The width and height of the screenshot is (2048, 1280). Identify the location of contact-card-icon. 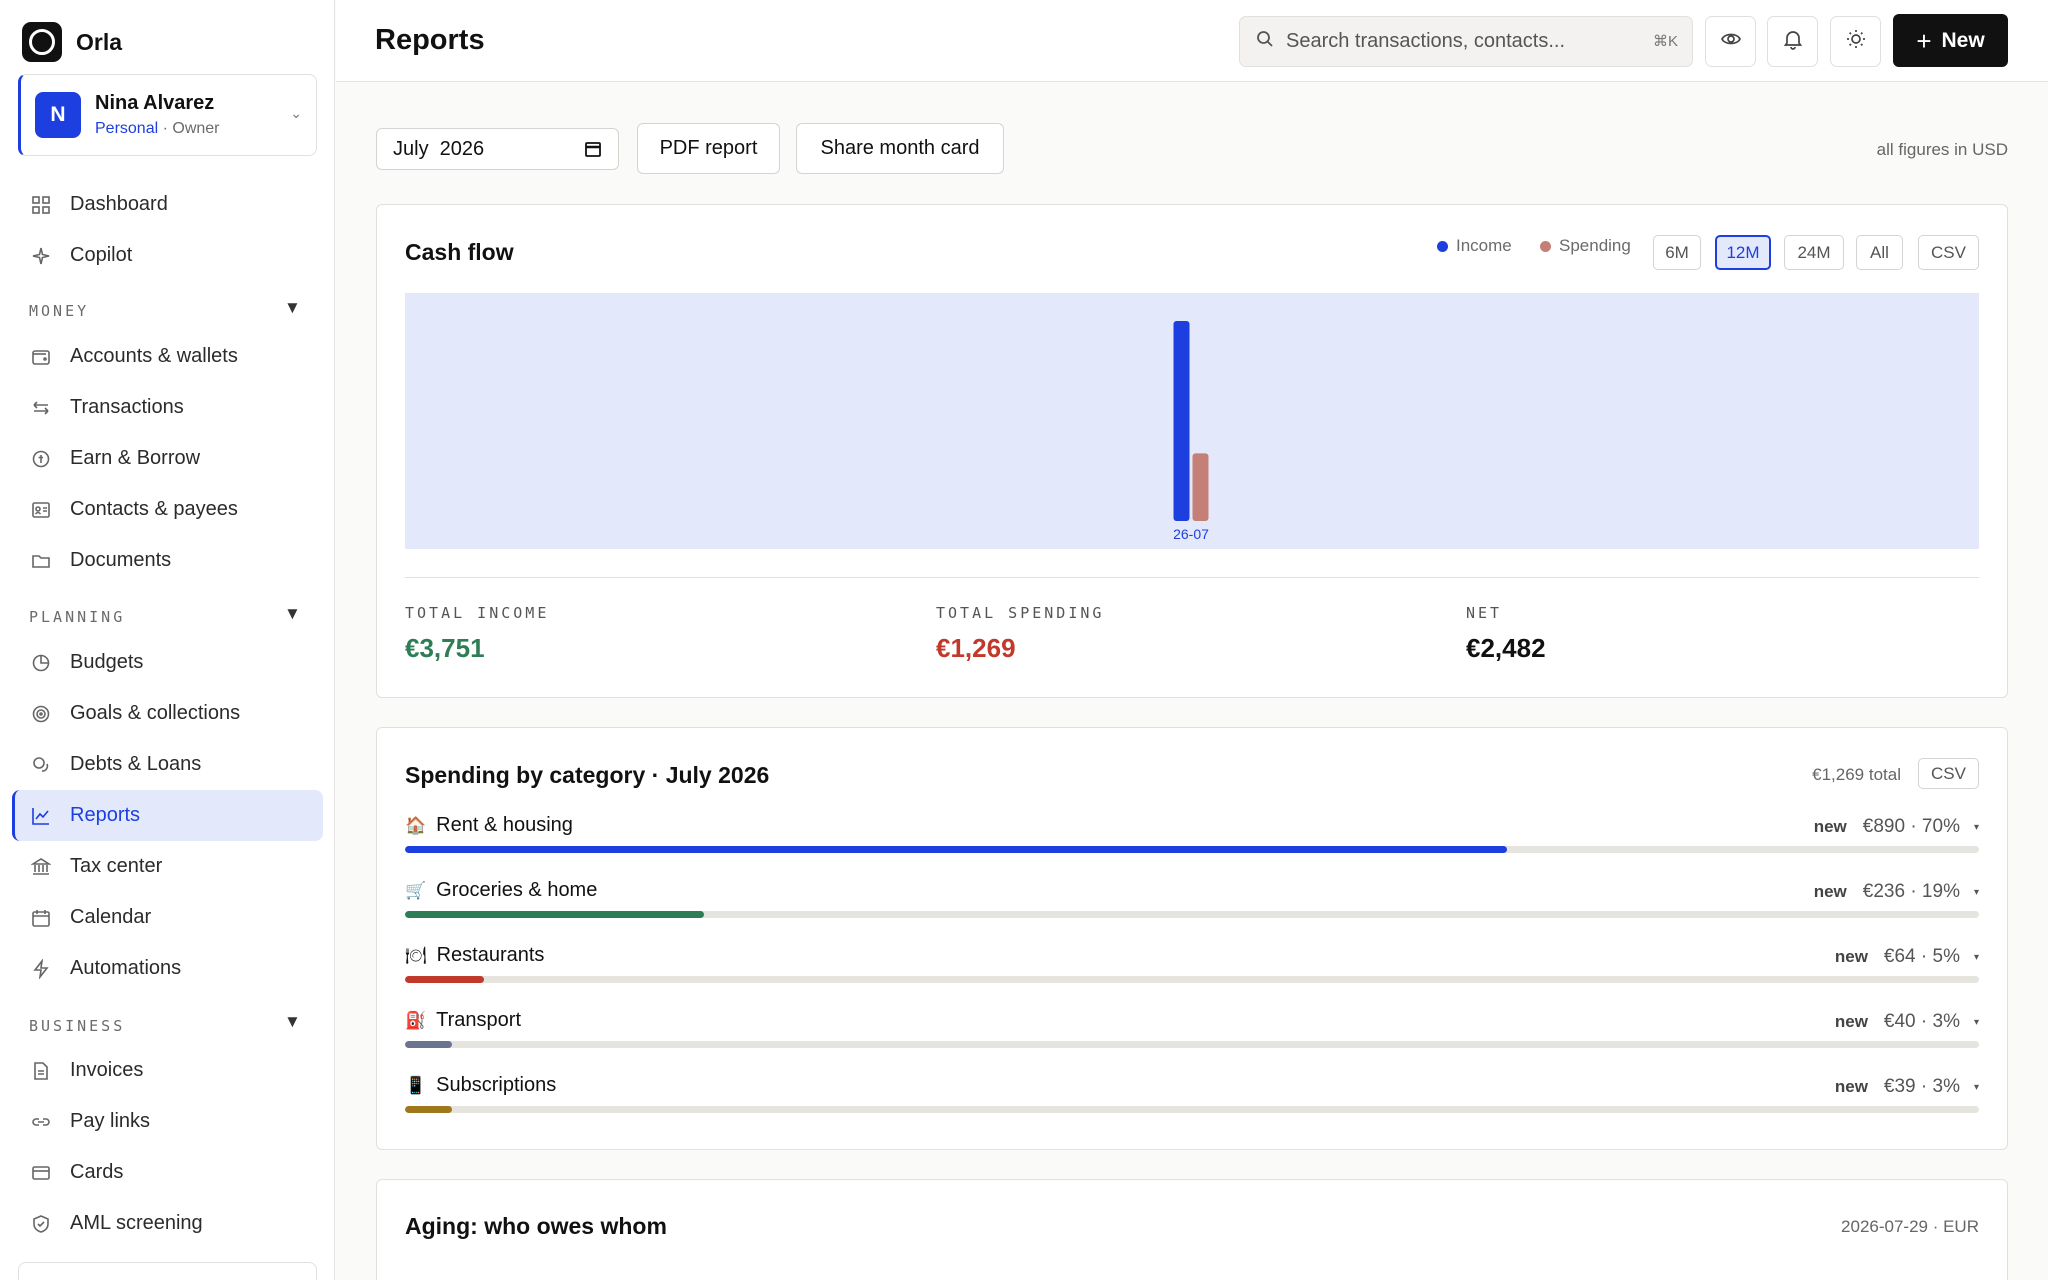
(41, 510).